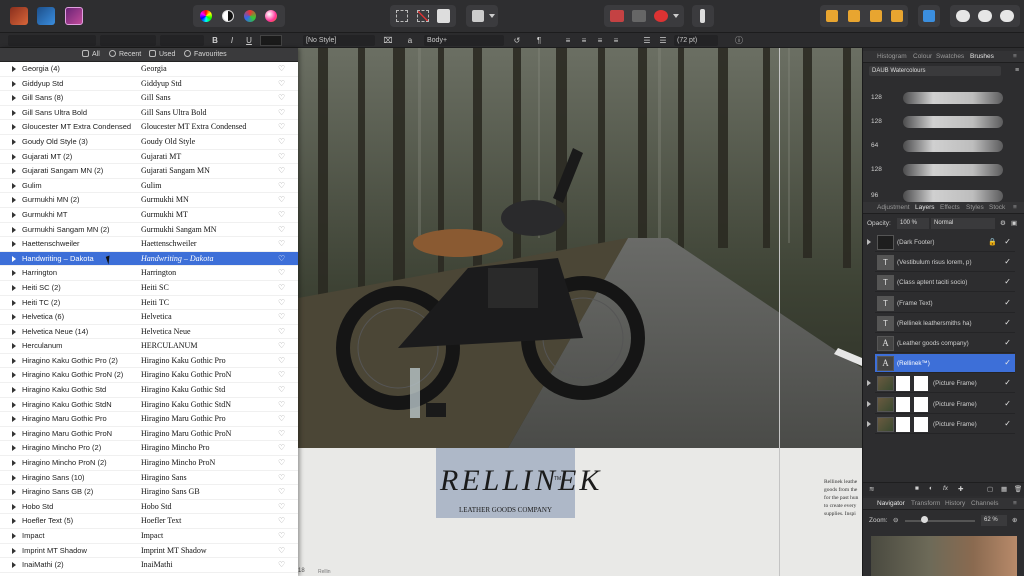 The image size is (1024, 576). Describe the element at coordinates (997, 208) in the screenshot. I see `tab-stock: Stock` at that location.